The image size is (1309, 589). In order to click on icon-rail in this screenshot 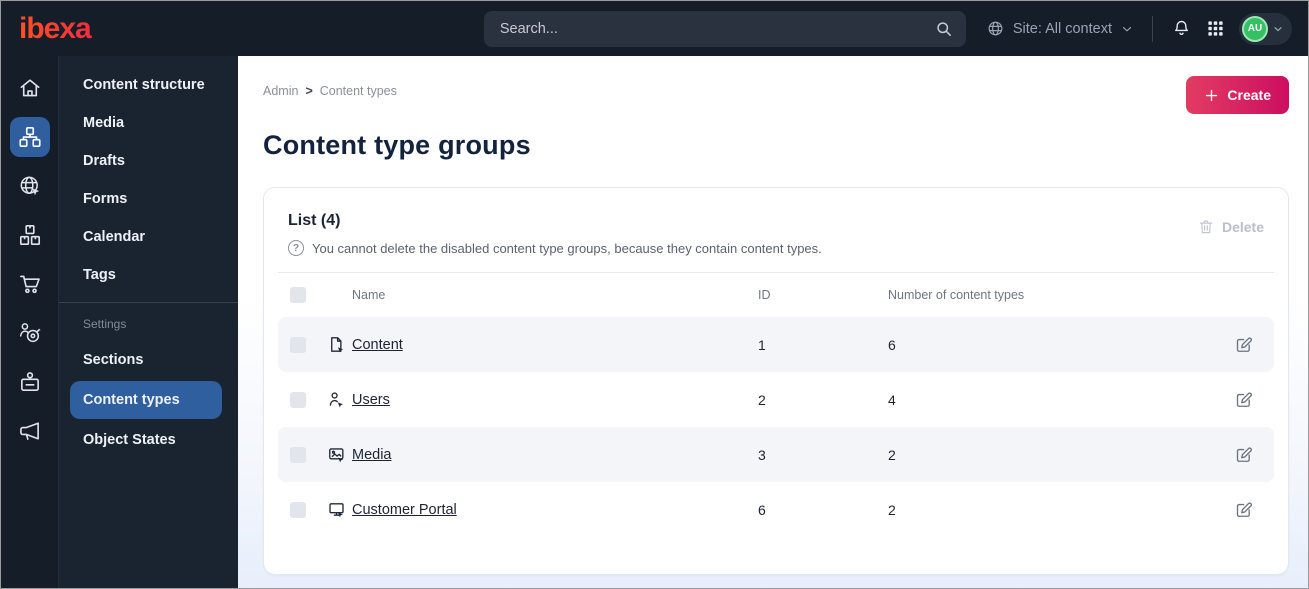, I will do `click(30, 322)`.